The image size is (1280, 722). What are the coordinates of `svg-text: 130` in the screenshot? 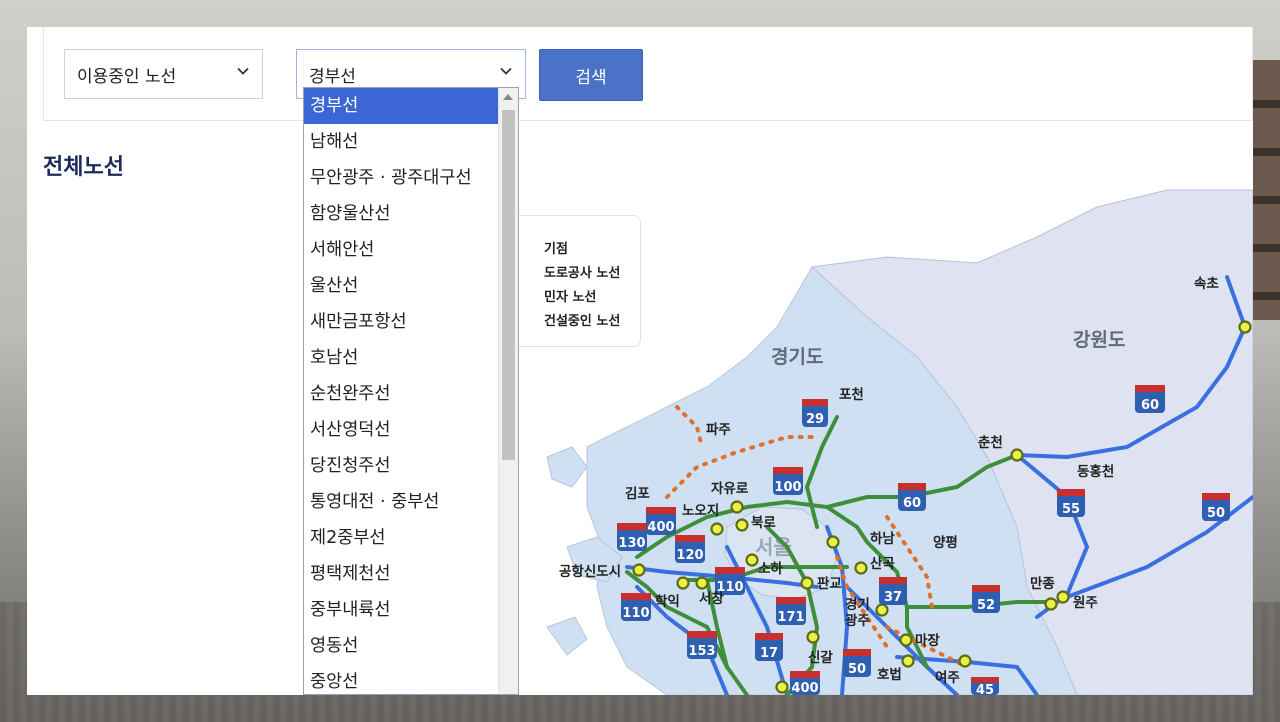 It's located at (631, 543).